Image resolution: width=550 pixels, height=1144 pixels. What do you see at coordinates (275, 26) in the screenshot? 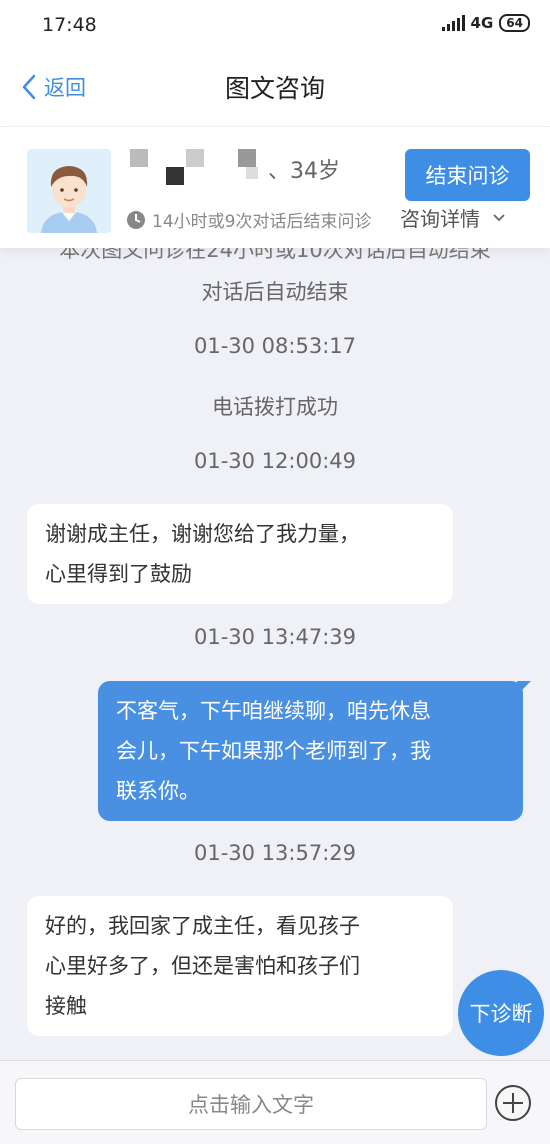
I see `status-bar: 17:48 4G 64` at bounding box center [275, 26].